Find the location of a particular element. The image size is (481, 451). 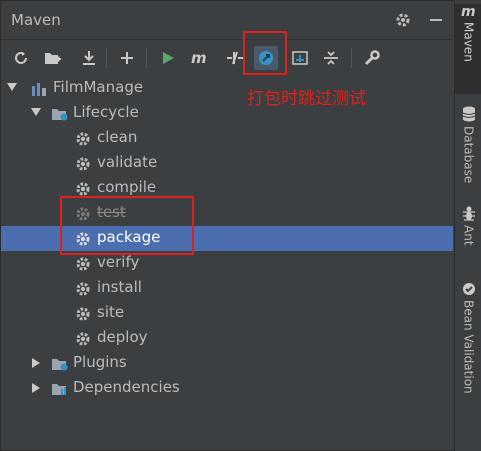

phase-label: clean is located at coordinates (117, 137).